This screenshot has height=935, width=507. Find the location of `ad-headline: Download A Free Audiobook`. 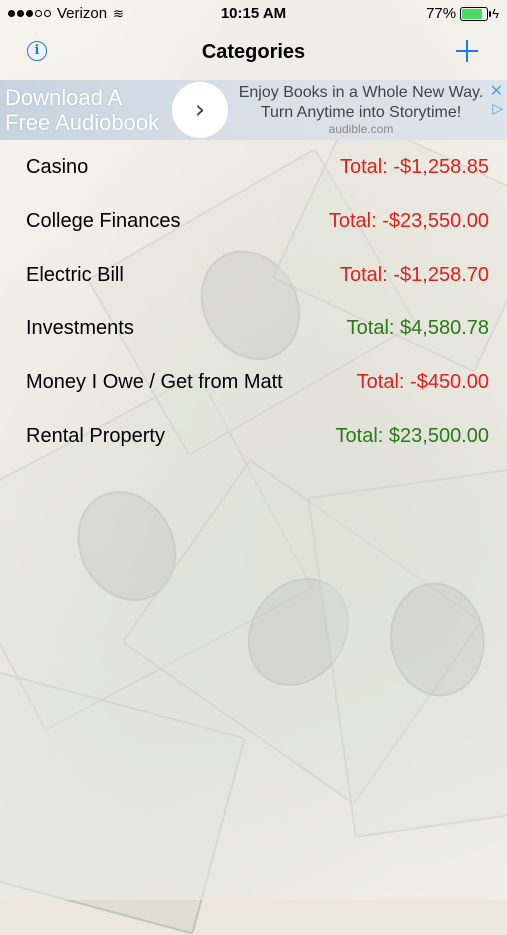

ad-headline: Download A Free Audiobook is located at coordinates (82, 110).